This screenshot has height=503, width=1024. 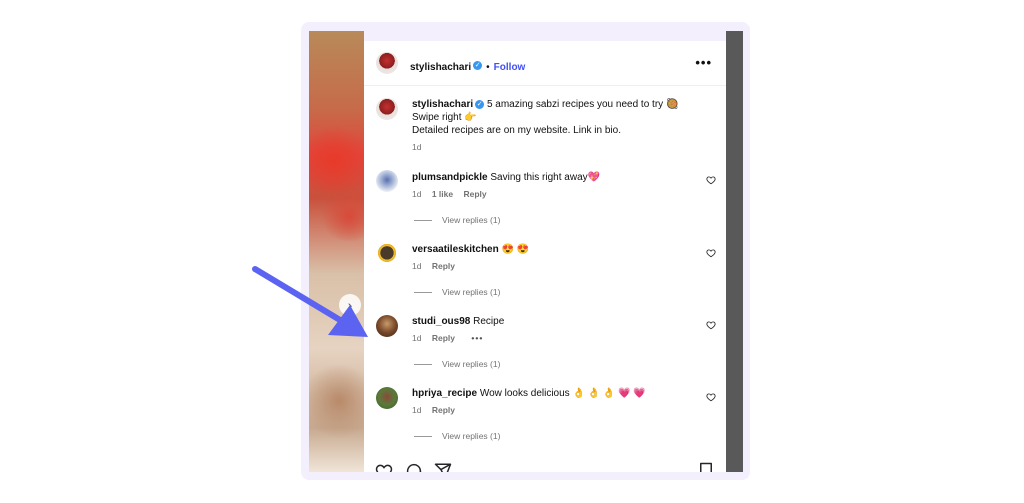 I want to click on comment-emoji: 😍 😍, so click(x=515, y=249).